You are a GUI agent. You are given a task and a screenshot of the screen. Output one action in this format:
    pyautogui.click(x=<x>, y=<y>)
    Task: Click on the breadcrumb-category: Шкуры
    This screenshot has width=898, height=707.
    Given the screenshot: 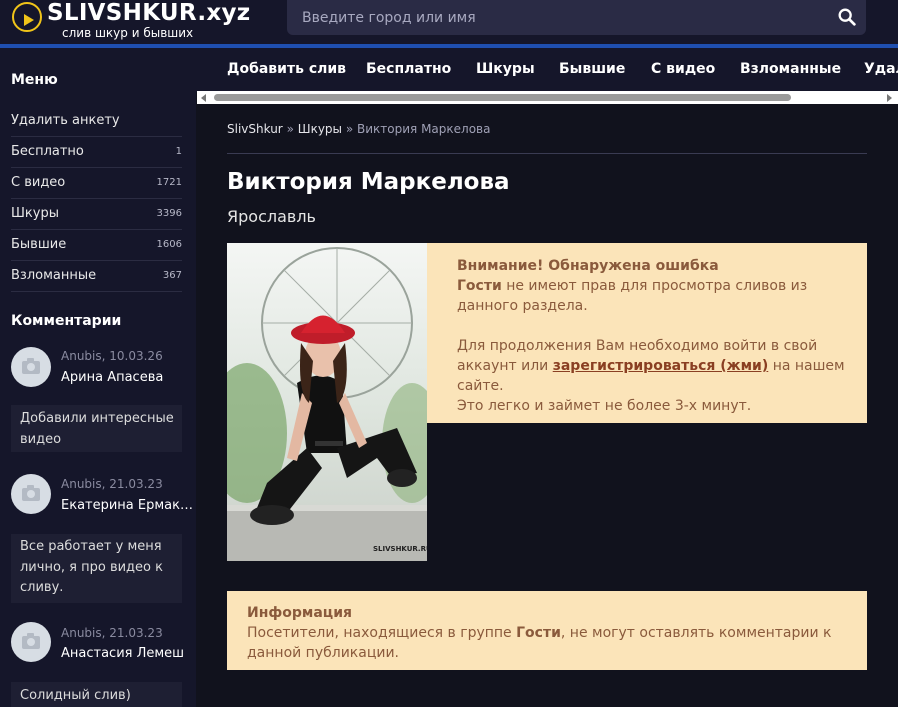 What is the action you would take?
    pyautogui.click(x=320, y=129)
    